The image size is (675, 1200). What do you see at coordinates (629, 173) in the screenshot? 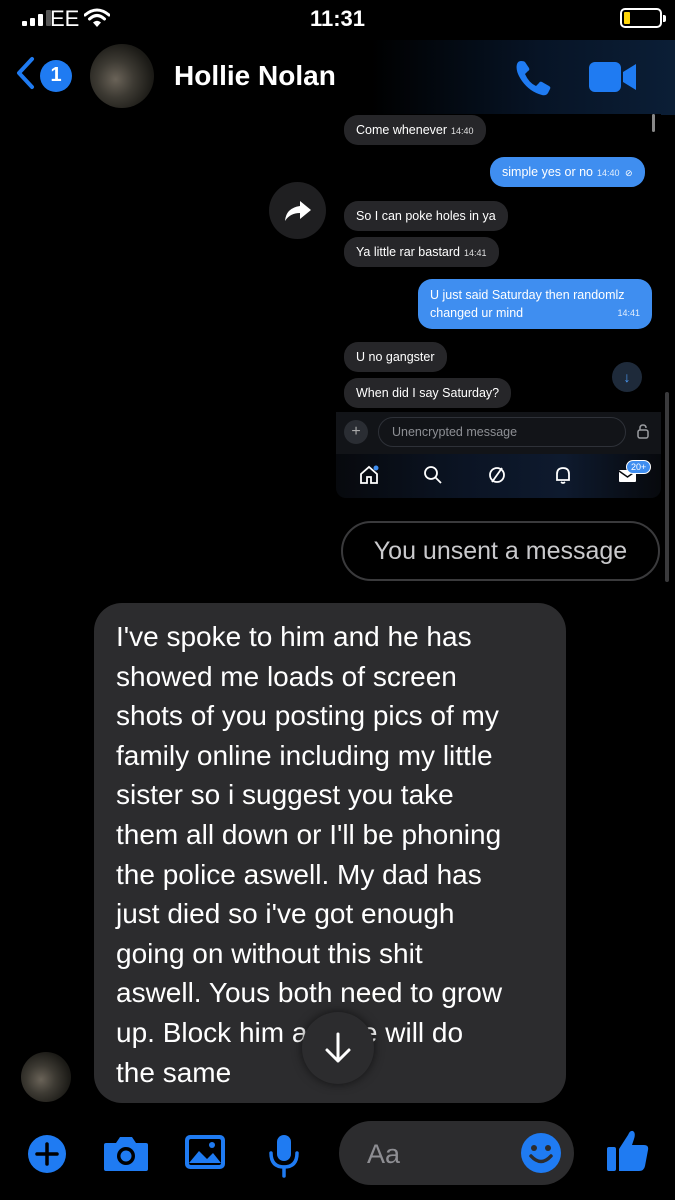
I see `sent-check-icon: ⊘` at bounding box center [629, 173].